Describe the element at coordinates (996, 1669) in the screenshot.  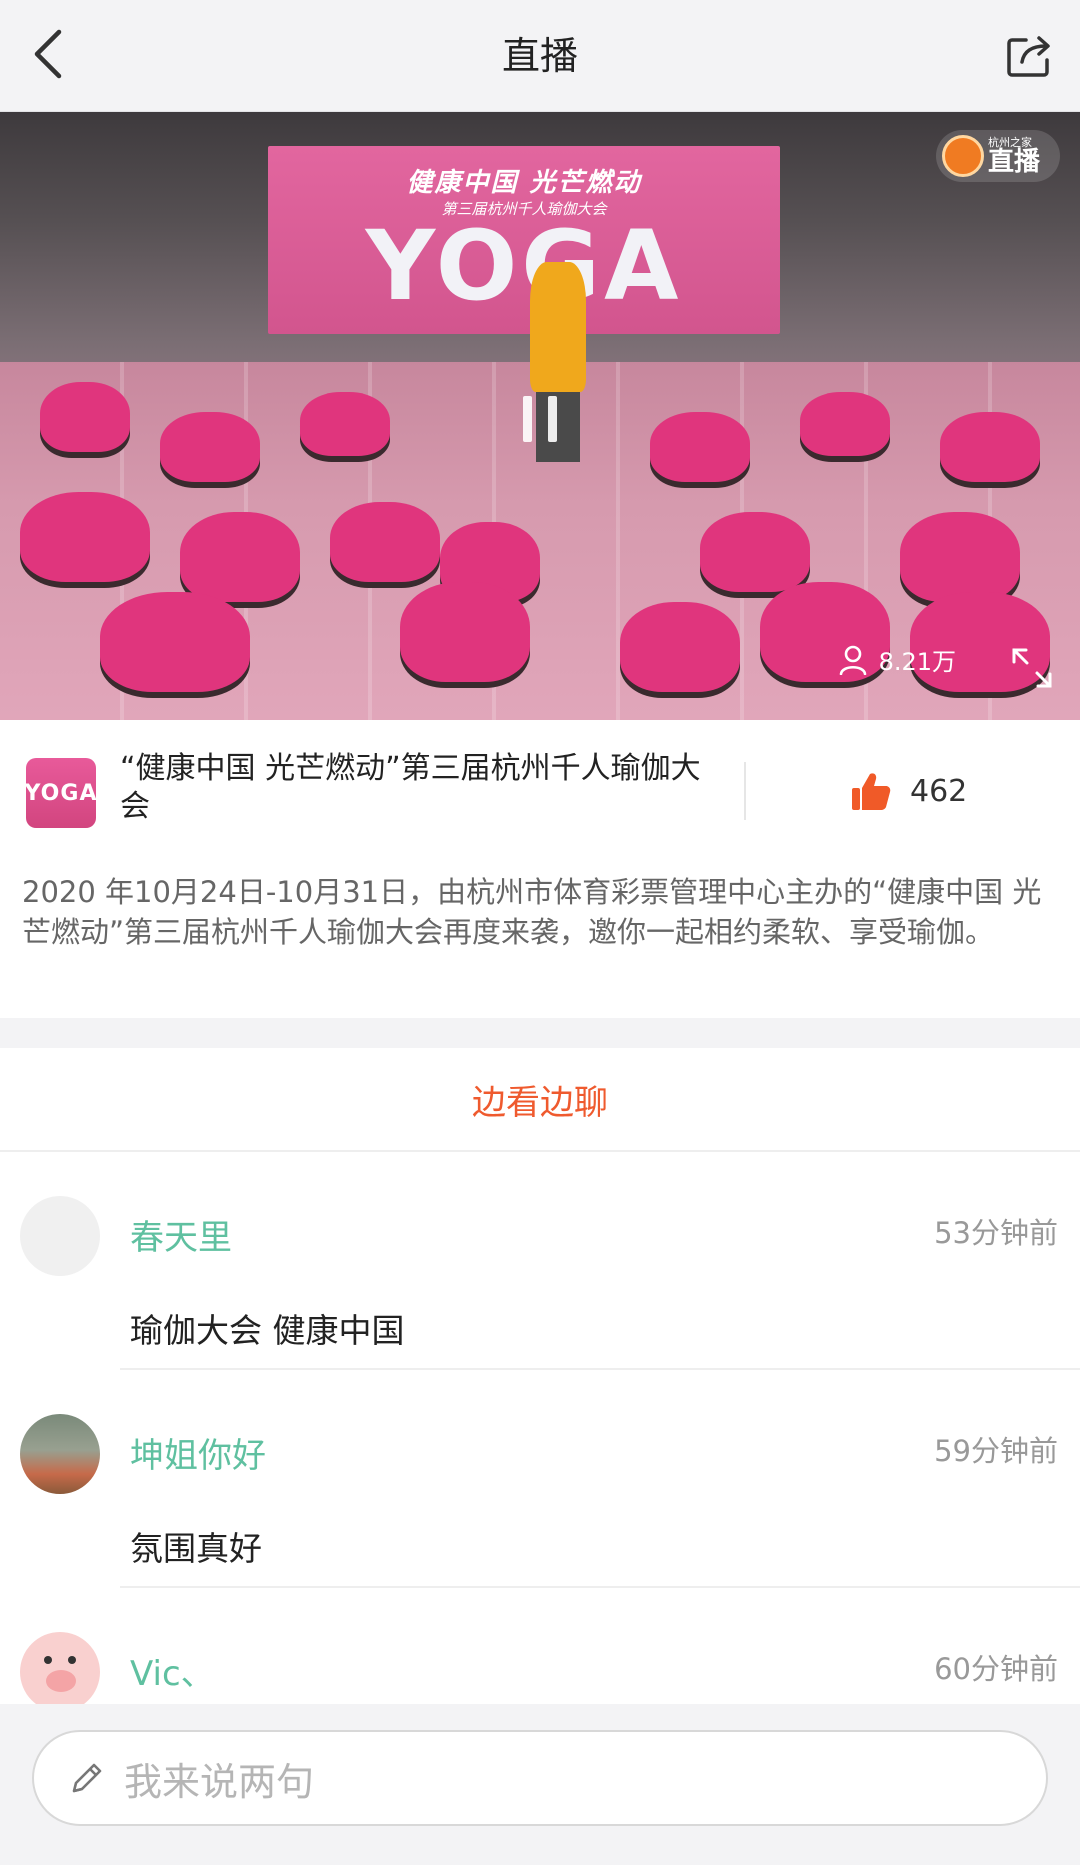
I see `comment-time: 60分钟前` at that location.